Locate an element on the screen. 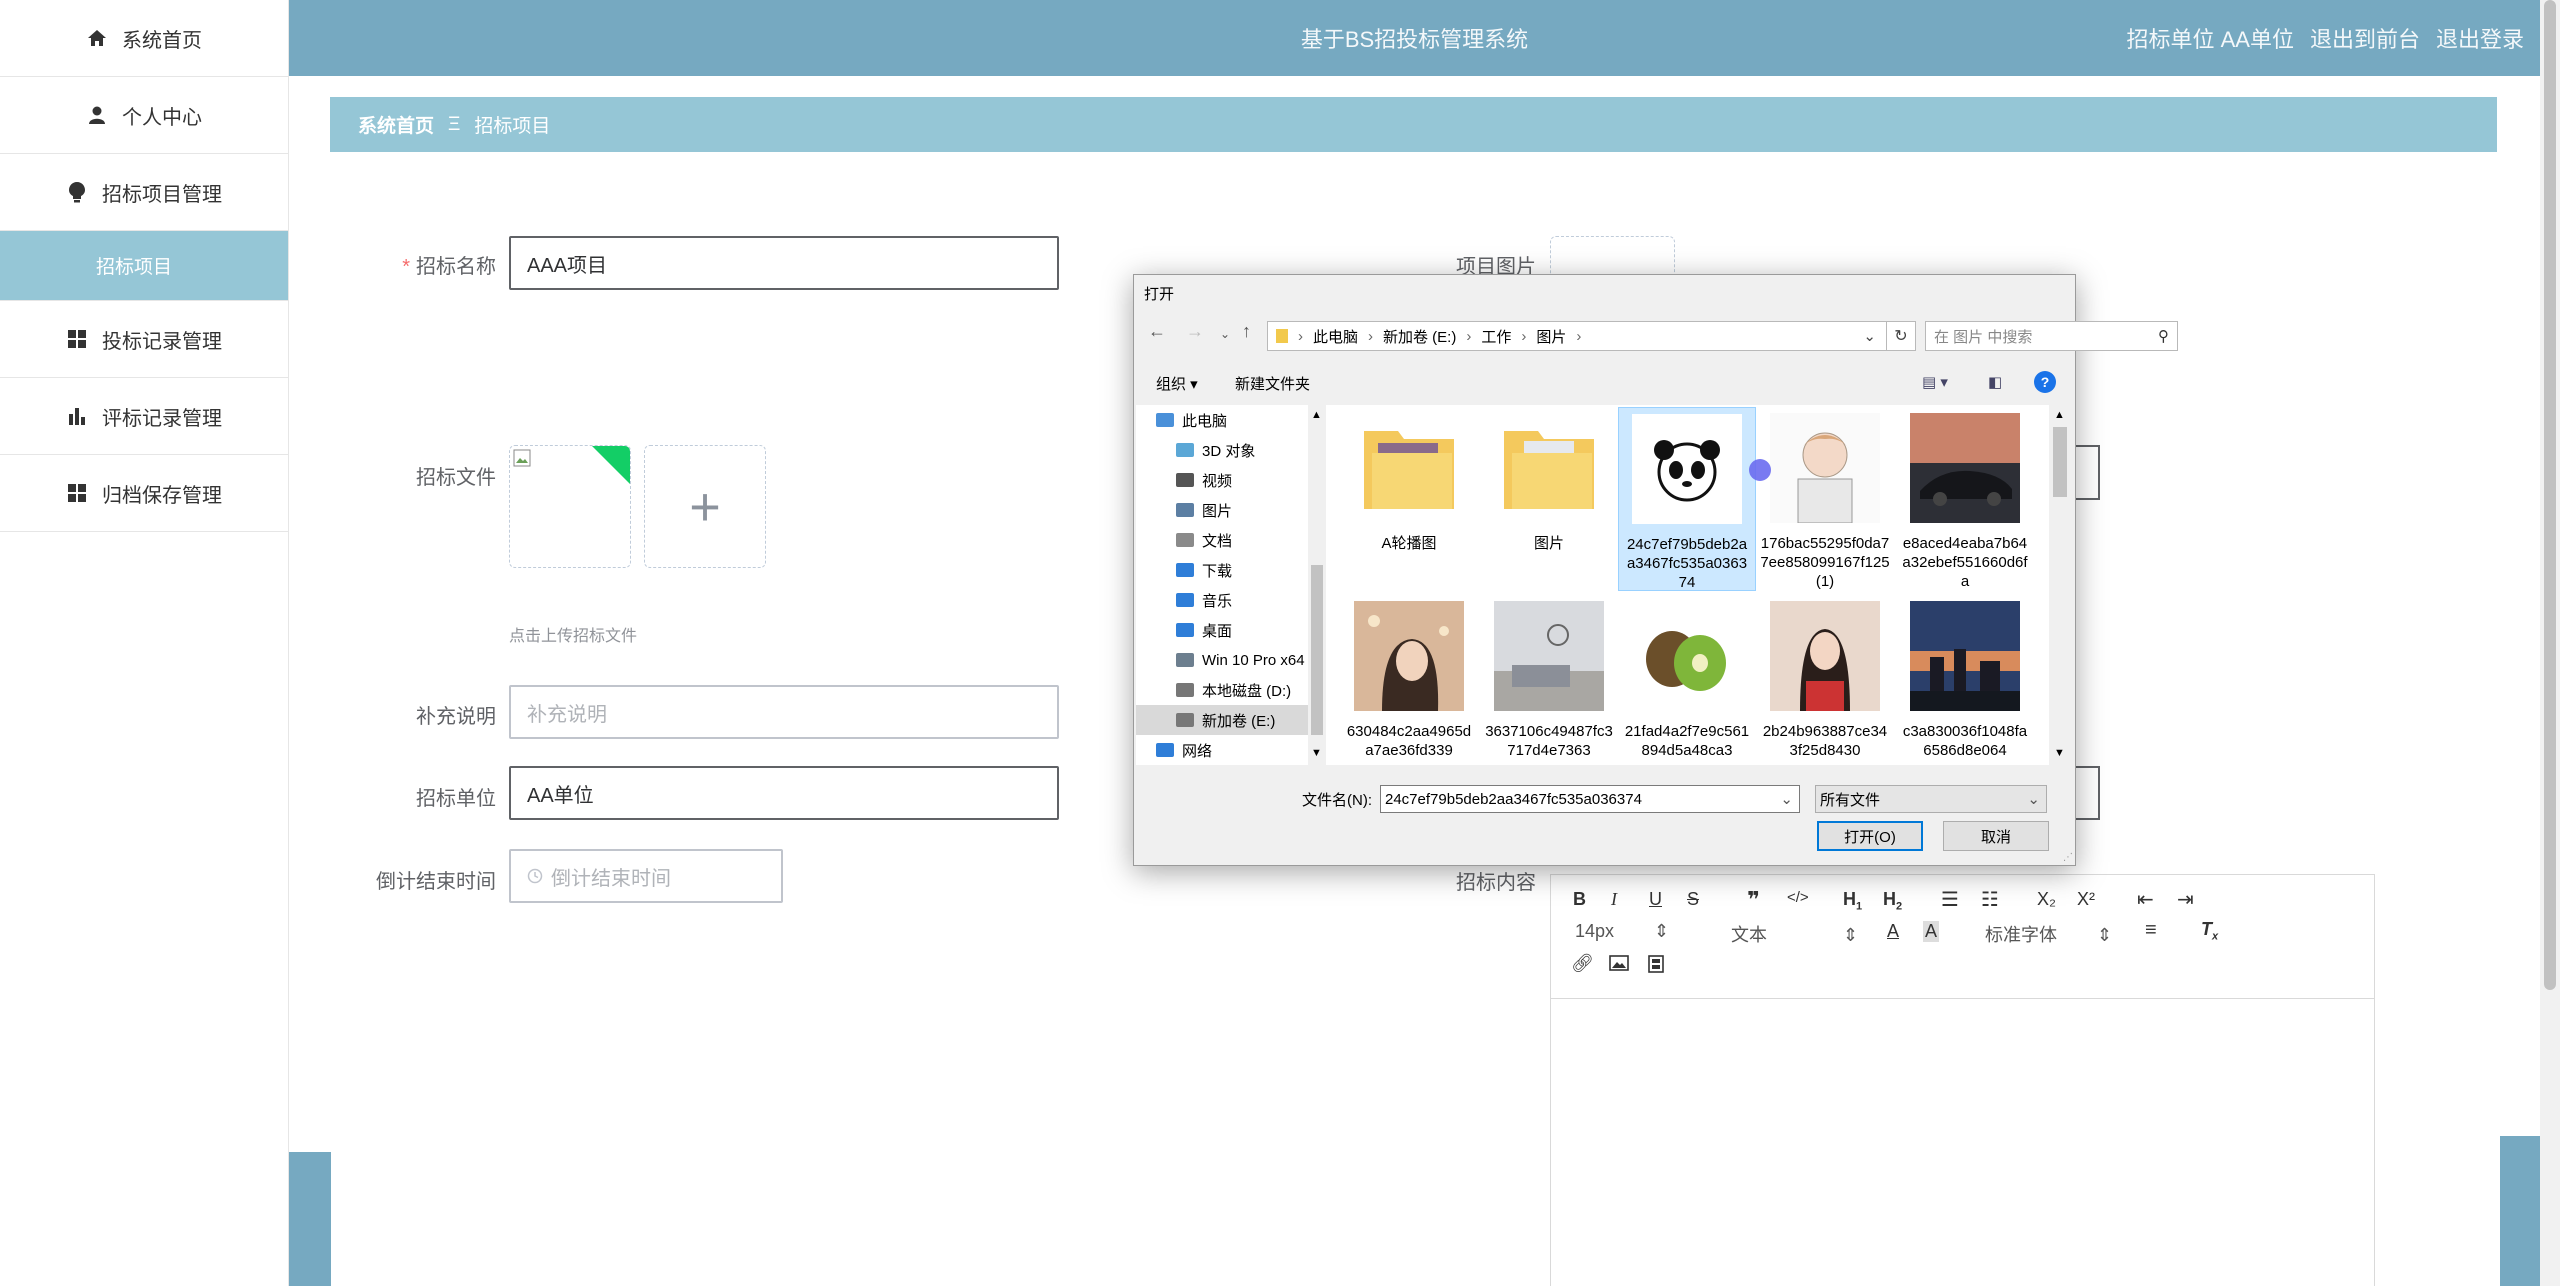  plus-icon: + is located at coordinates (705, 506).